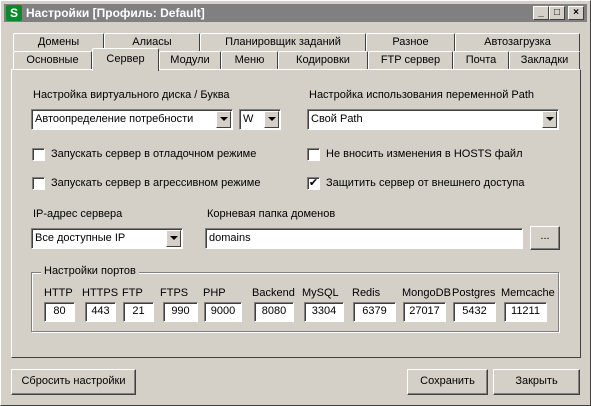  What do you see at coordinates (90, 271) in the screenshot?
I see `ports-group-title: Настройки портов` at bounding box center [90, 271].